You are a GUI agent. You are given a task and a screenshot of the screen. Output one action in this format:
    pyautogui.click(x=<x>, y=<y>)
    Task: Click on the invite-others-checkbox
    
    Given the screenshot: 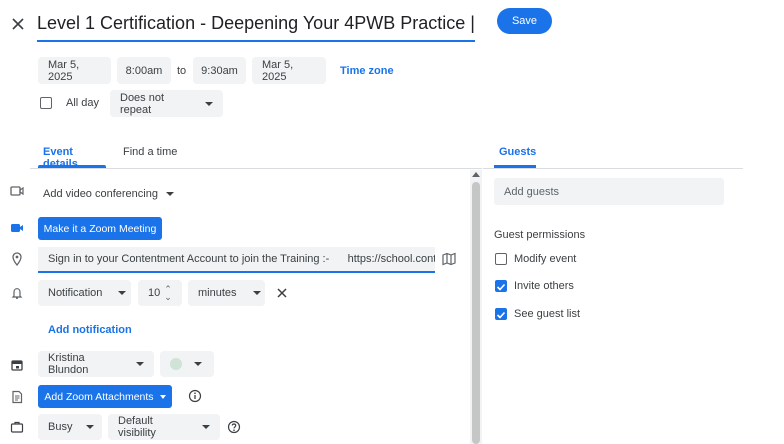 What is the action you would take?
    pyautogui.click(x=501, y=286)
    